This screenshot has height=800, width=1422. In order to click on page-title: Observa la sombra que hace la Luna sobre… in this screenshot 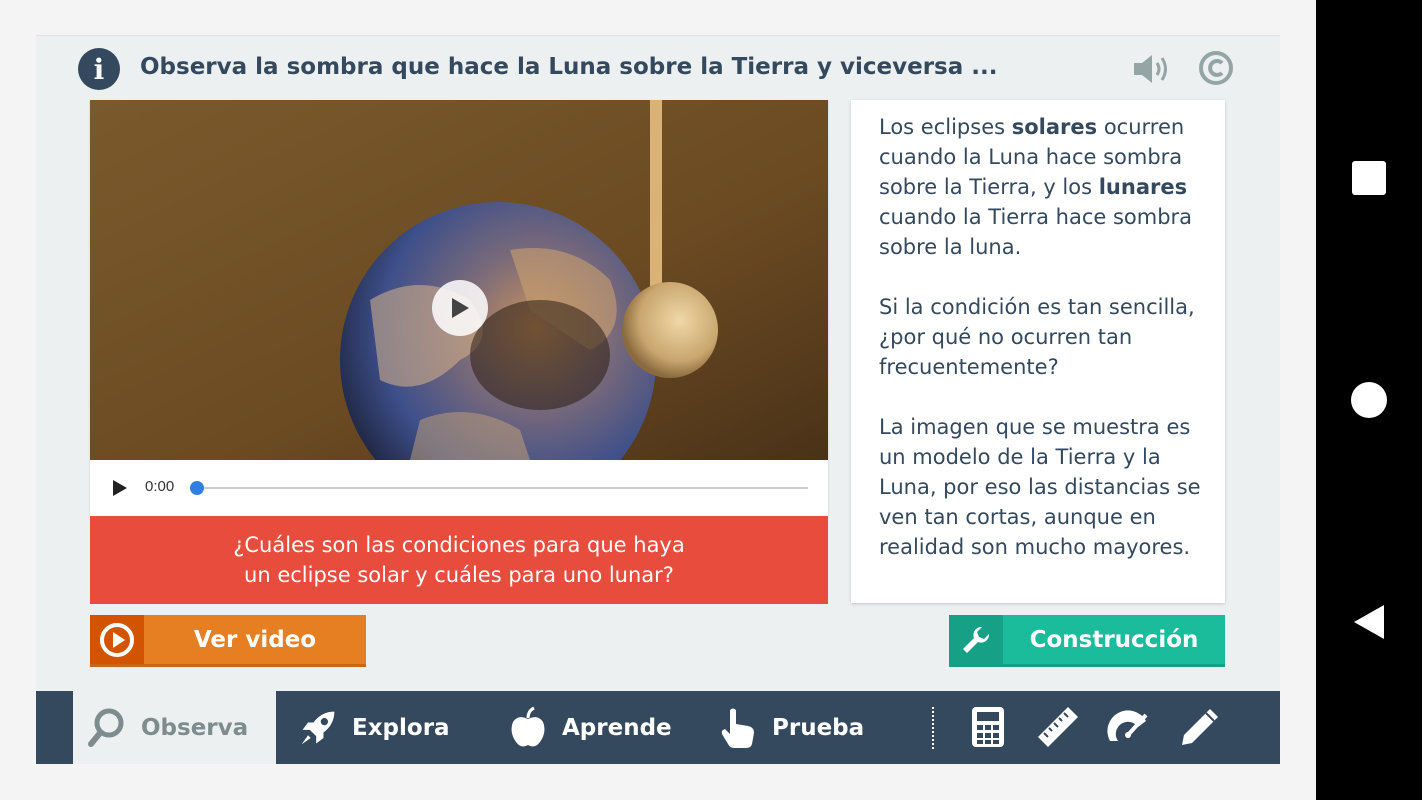, I will do `click(569, 67)`.